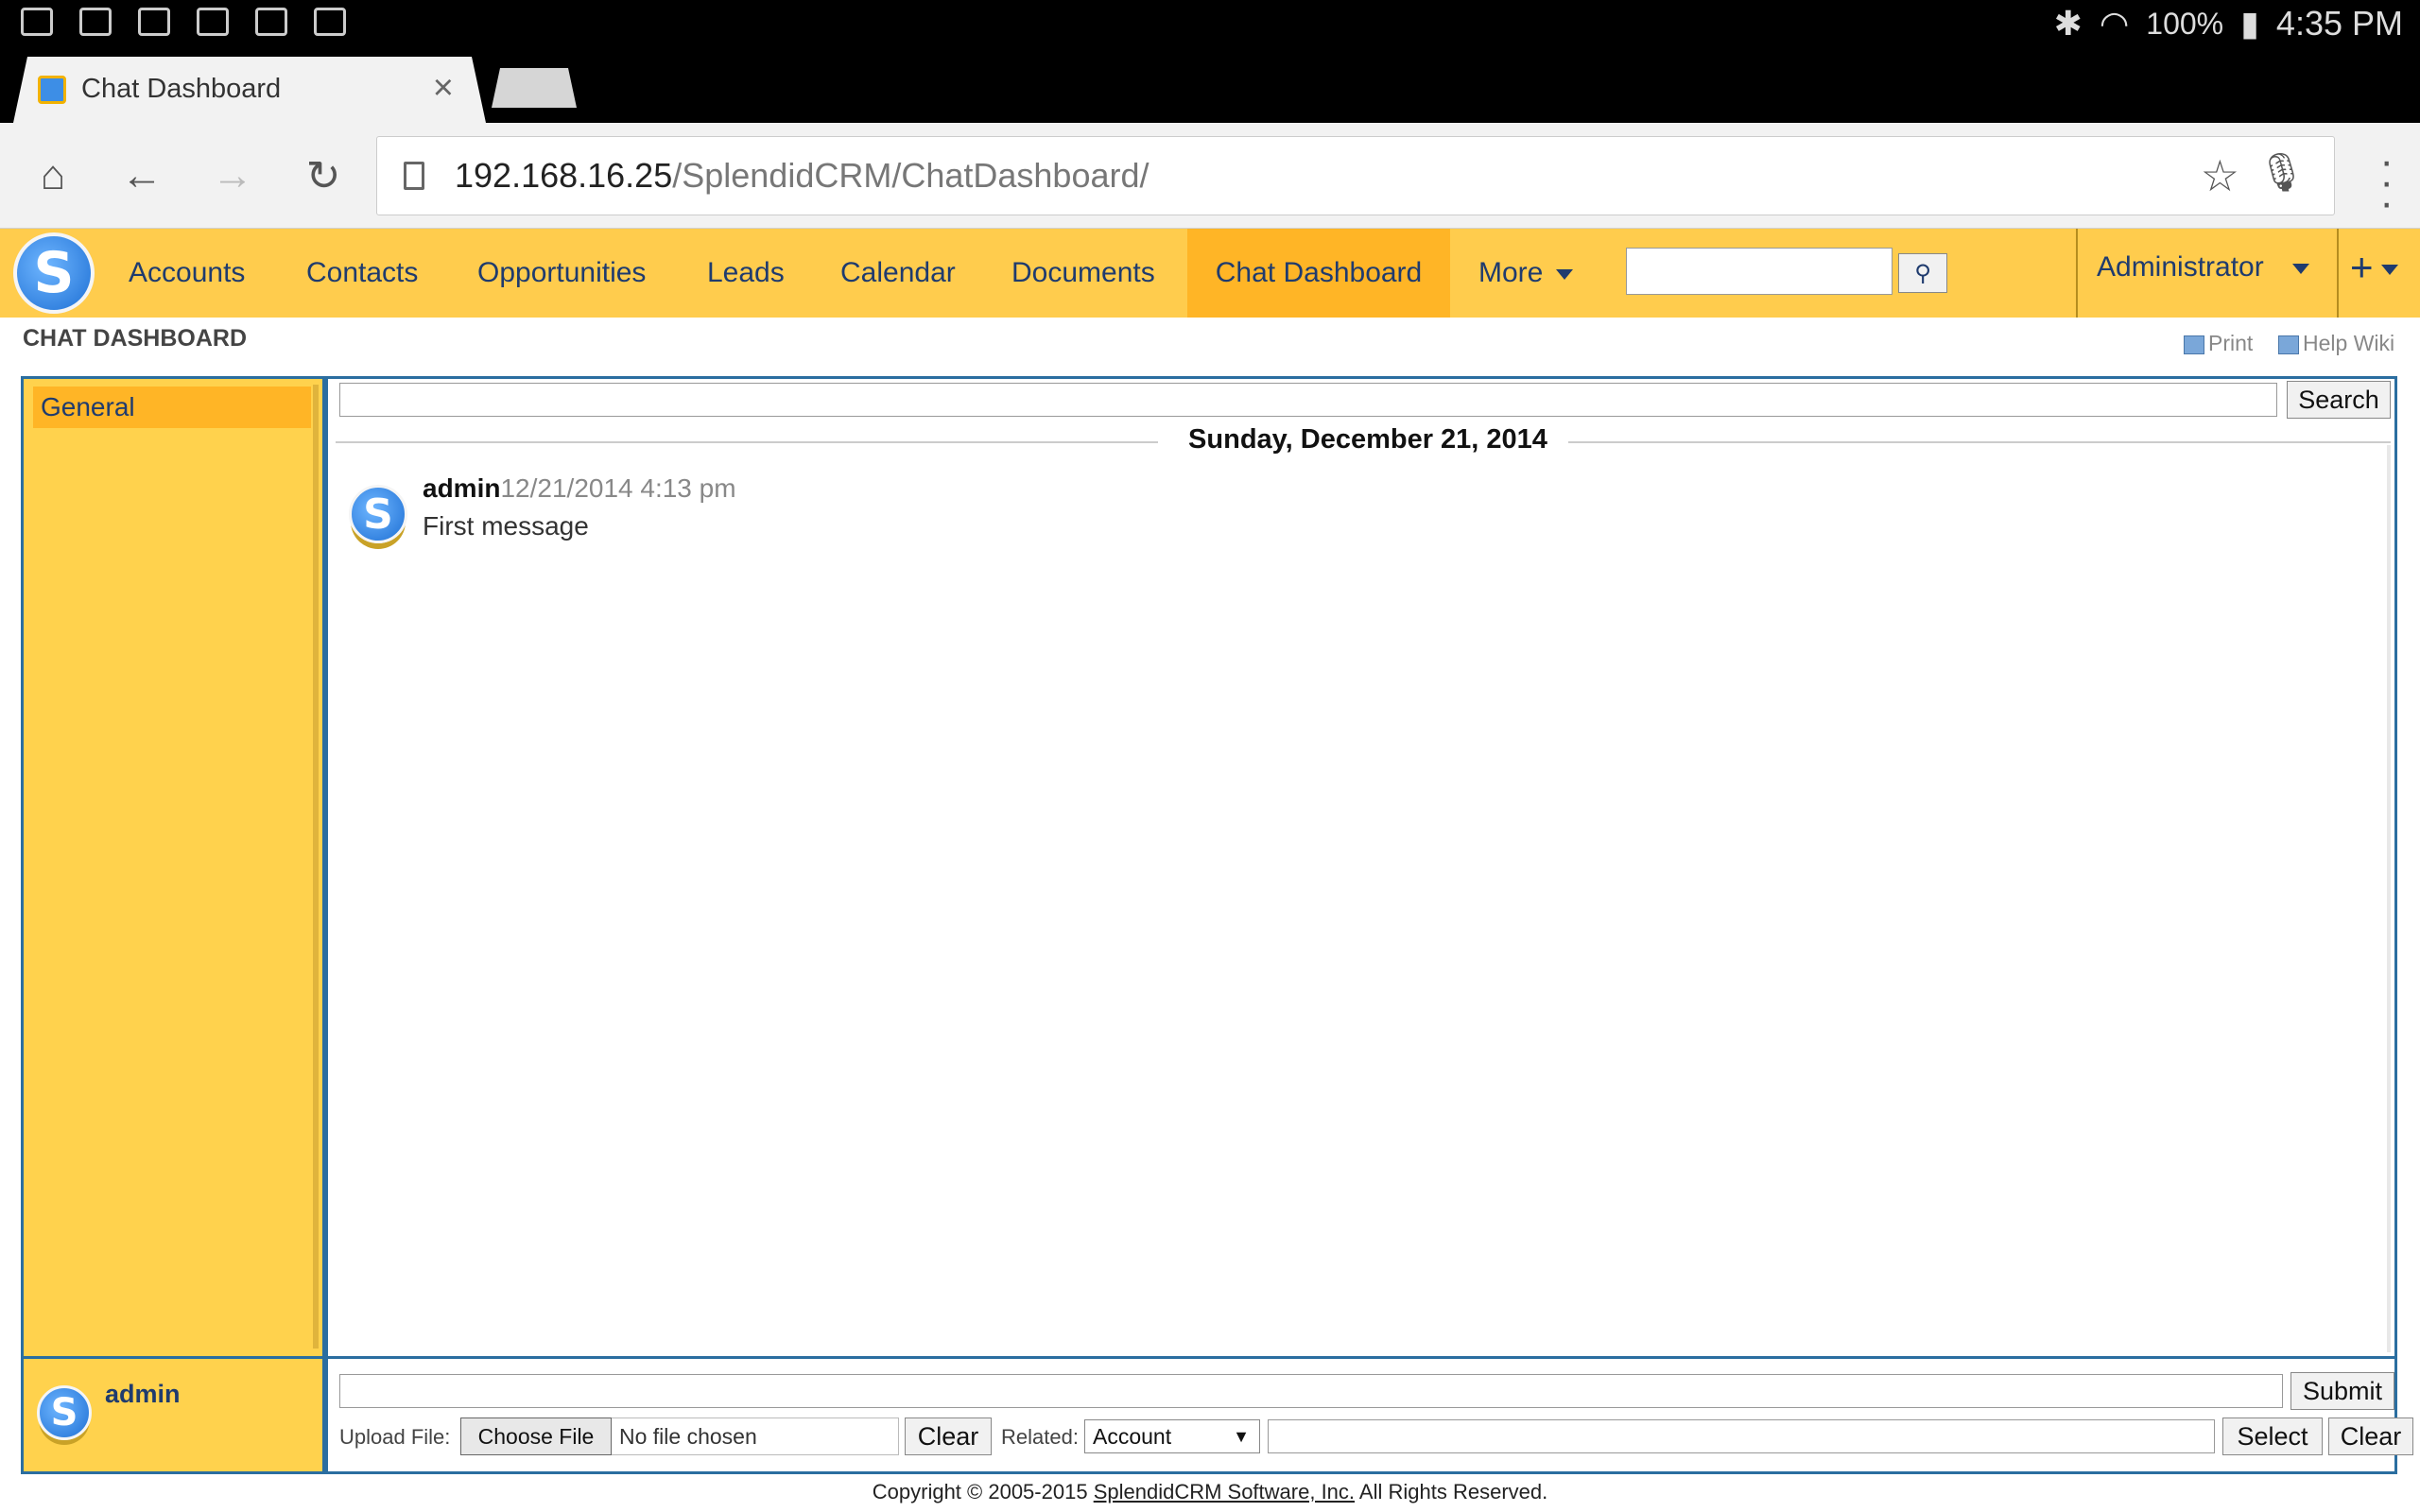 This screenshot has width=2420, height=1512. Describe the element at coordinates (154, 22) in the screenshot. I see `keyboard-icon` at that location.